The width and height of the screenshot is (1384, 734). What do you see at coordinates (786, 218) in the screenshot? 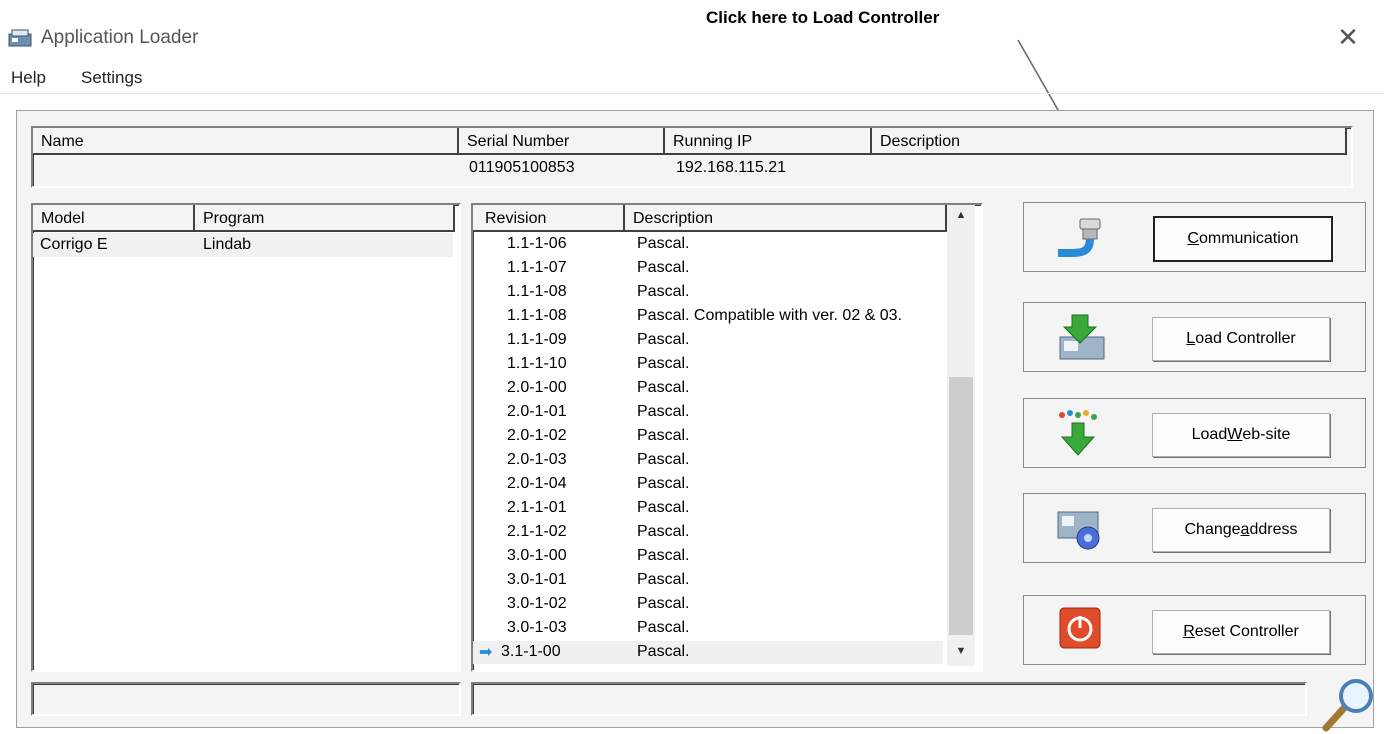
I see `header-rev-description: Description` at bounding box center [786, 218].